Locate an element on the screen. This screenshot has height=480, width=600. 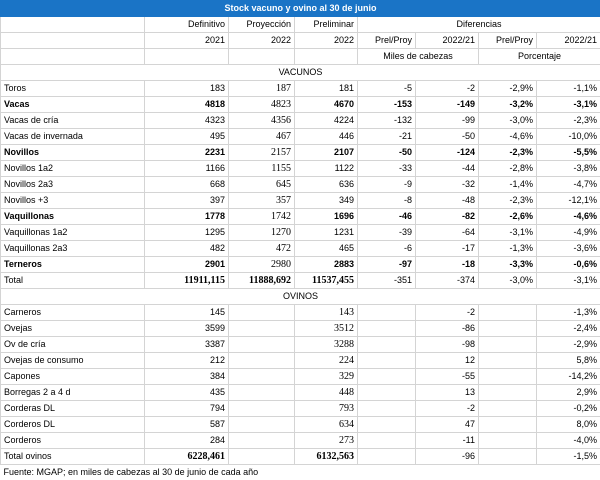
value-proyeccion: 357 is located at coordinates (262, 201).